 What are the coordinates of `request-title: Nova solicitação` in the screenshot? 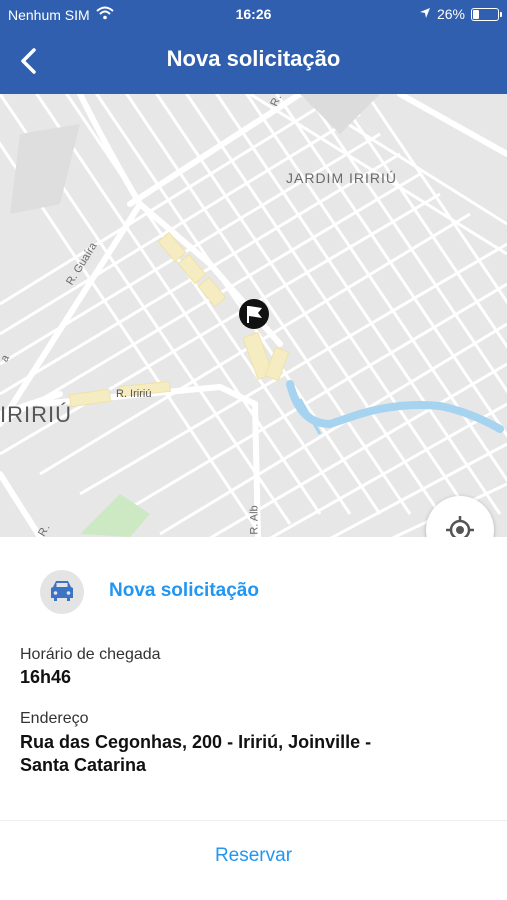 It's located at (184, 590).